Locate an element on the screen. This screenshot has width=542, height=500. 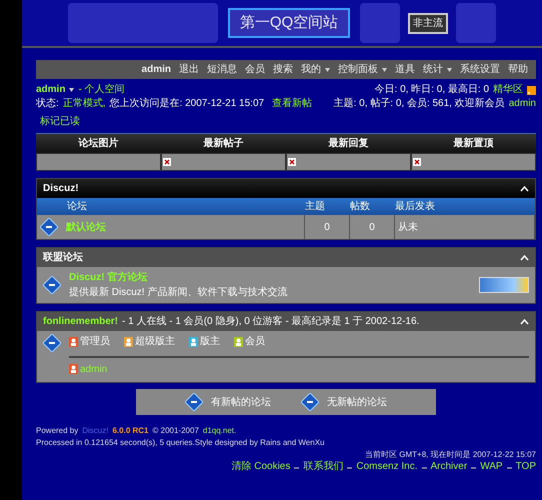
rss-icon is located at coordinates (531, 90).